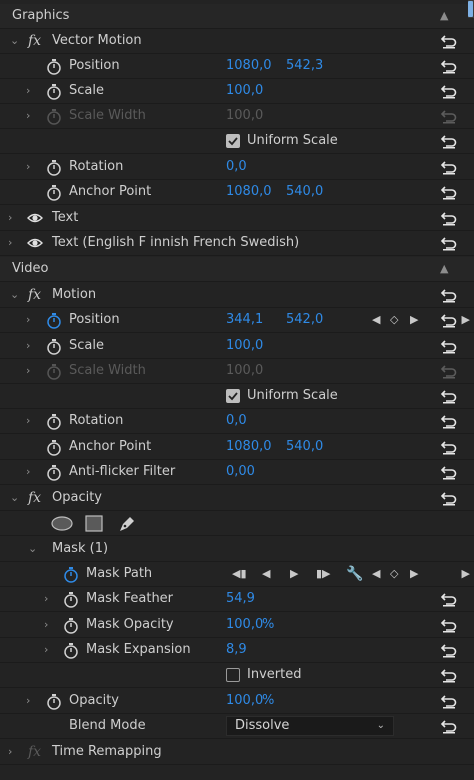 Image resolution: width=474 pixels, height=780 pixels. Describe the element at coordinates (304, 66) in the screenshot. I see `position-y-value: 542,3` at that location.